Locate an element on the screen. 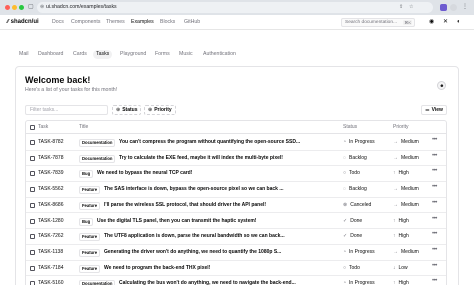  page-title: Welcome back! is located at coordinates (58, 80).